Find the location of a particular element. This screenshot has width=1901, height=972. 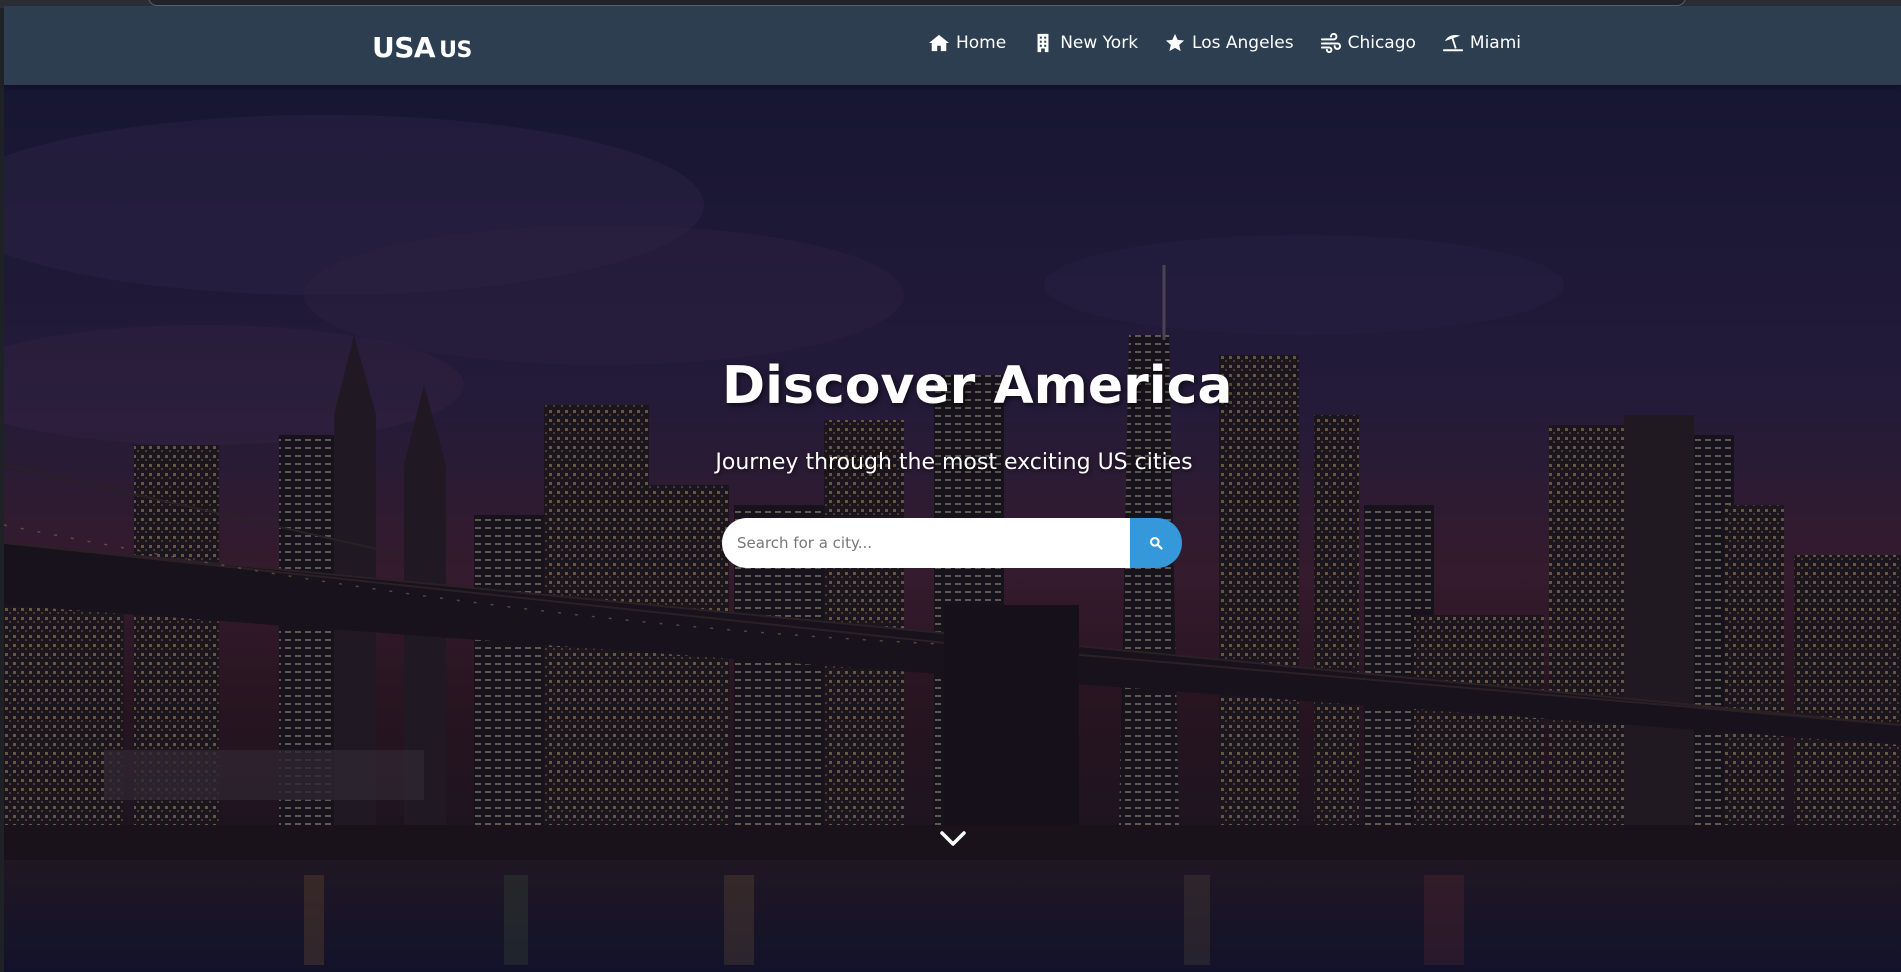

site-logo: USA US is located at coordinates (422, 47).